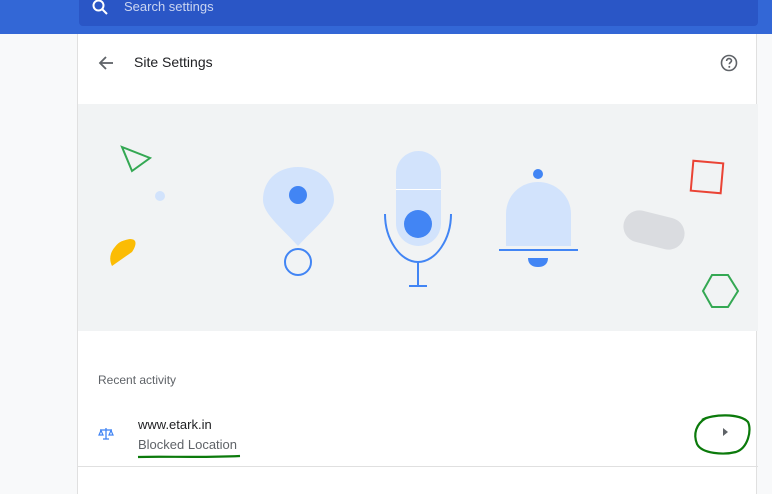  Describe the element at coordinates (418, 466) in the screenshot. I see `divider` at that location.